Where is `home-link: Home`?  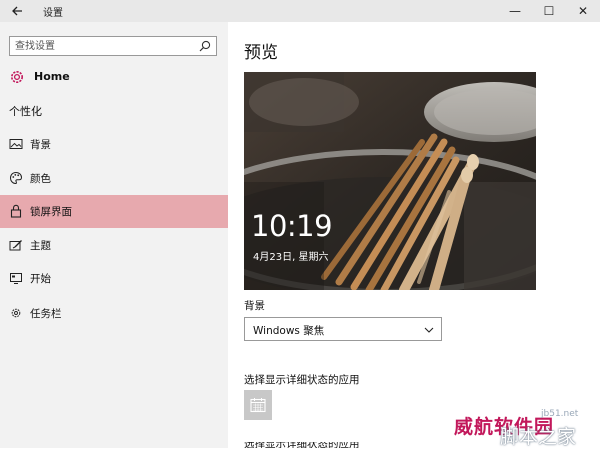 home-link: Home is located at coordinates (113, 78).